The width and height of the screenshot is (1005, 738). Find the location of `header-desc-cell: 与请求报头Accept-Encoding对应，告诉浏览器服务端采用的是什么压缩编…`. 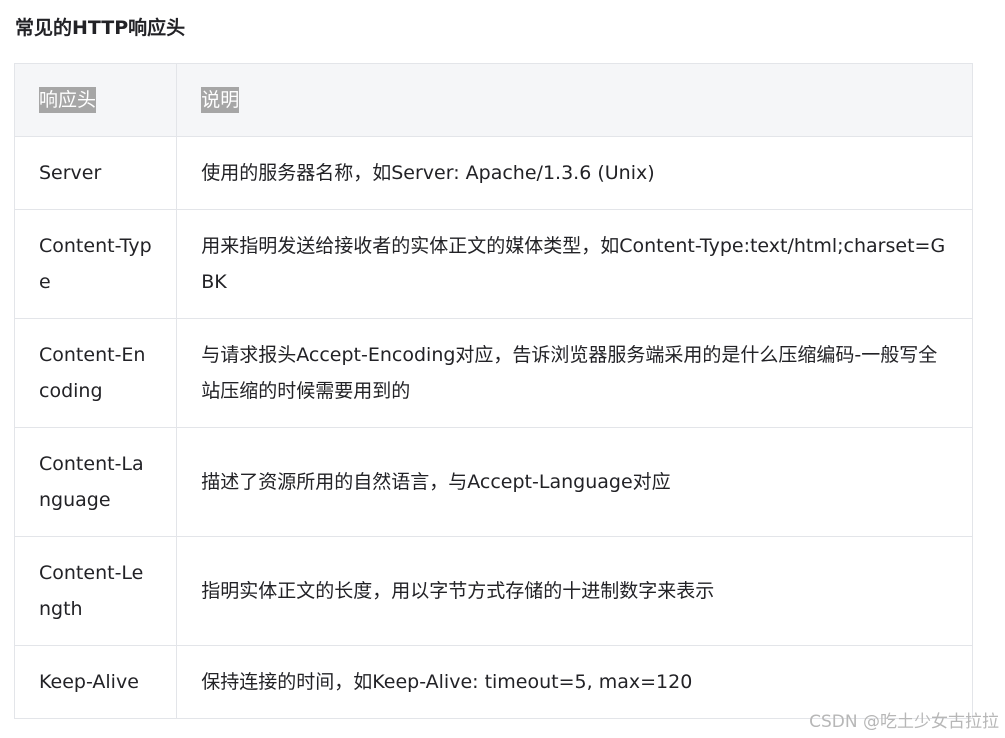

header-desc-cell: 与请求报头Accept-Encoding对应，告诉浏览器服务端采用的是什么压缩编… is located at coordinates (574, 373).